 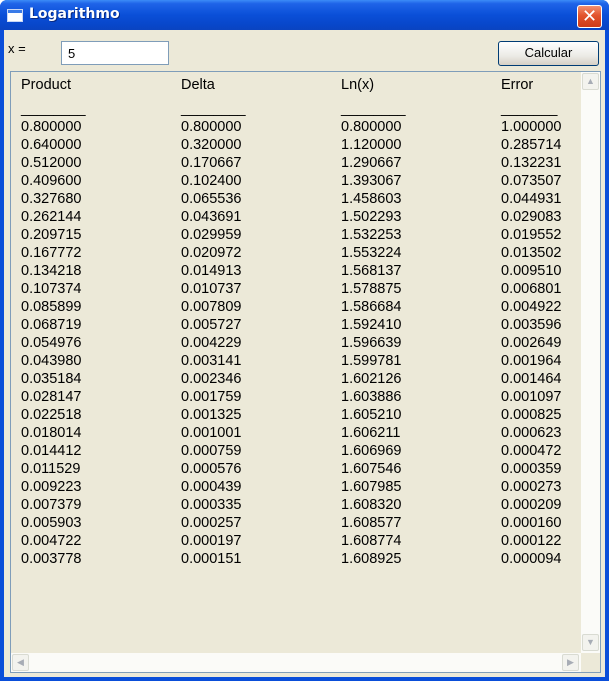 I want to click on table-cell: 0.001001, so click(x=211, y=433).